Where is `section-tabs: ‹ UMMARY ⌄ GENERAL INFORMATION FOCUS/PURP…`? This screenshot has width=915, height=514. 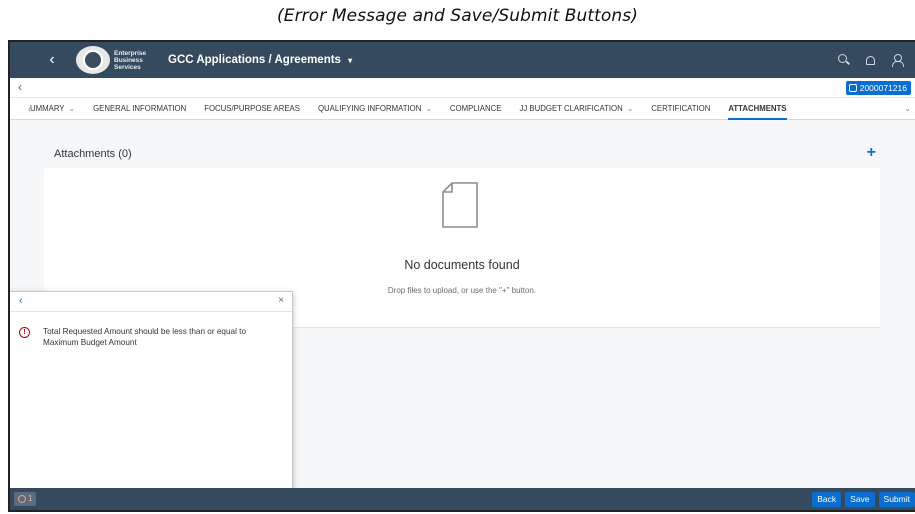 section-tabs: ‹ UMMARY ⌄ GENERAL INFORMATION FOCUS/PURP… is located at coordinates (462, 109).